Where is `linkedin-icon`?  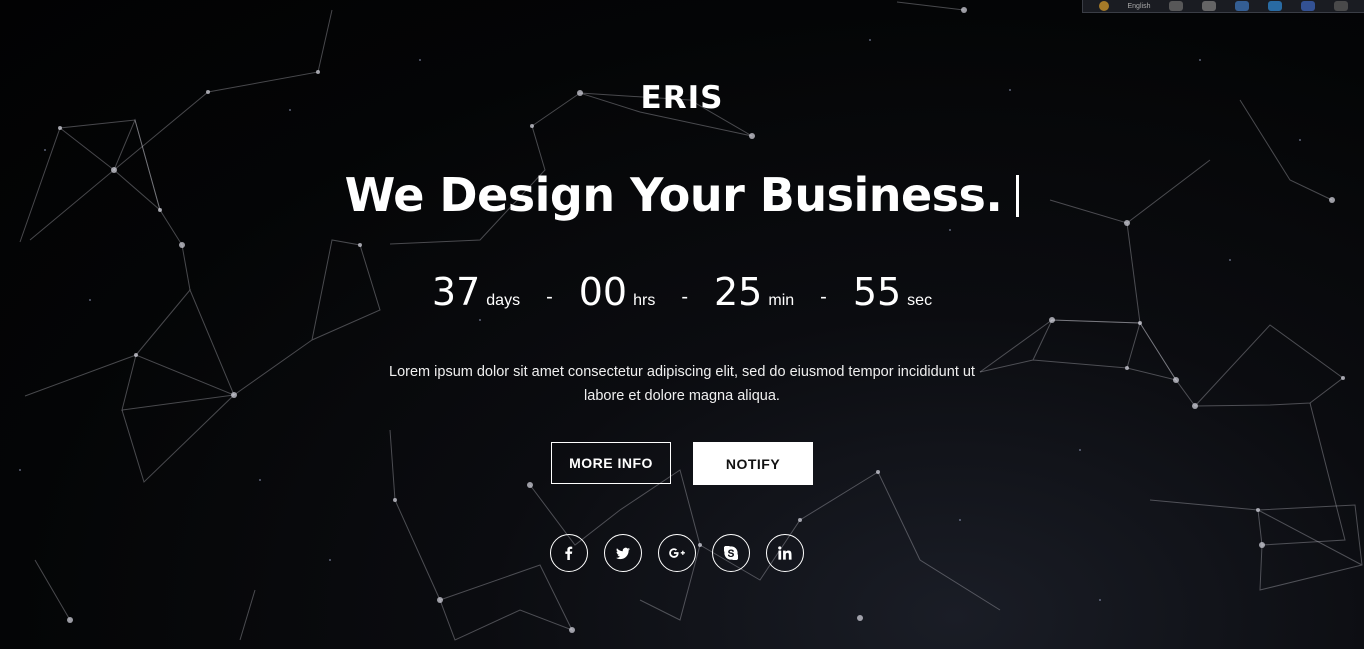
linkedin-icon is located at coordinates (785, 553).